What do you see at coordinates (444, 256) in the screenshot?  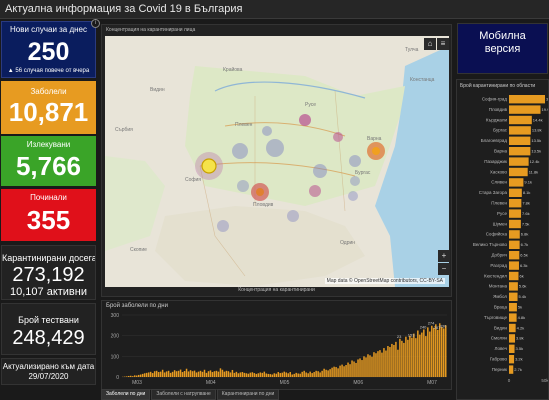 I see `zoom-in-button: +` at bounding box center [444, 256].